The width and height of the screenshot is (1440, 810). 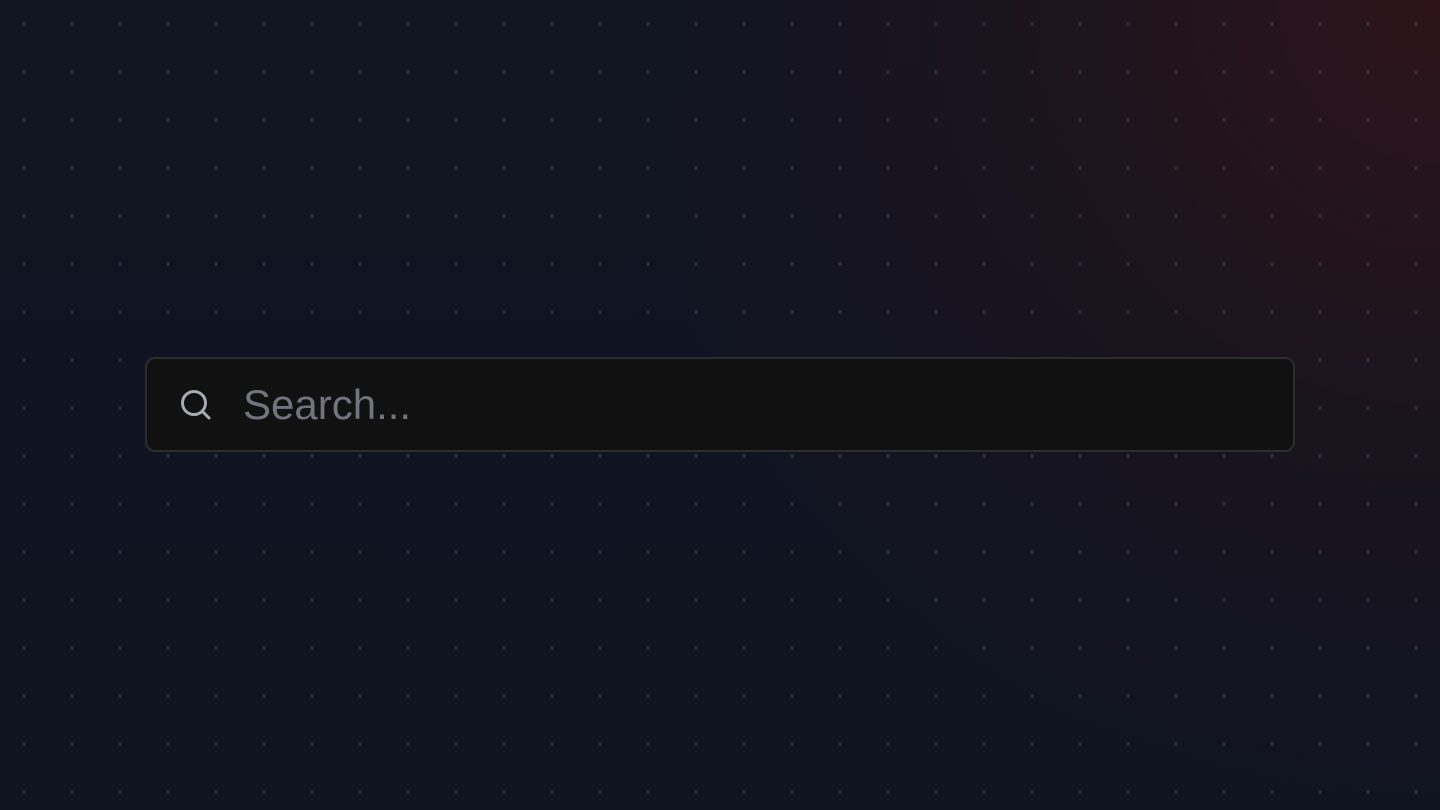 I want to click on search-icon, so click(x=196, y=405).